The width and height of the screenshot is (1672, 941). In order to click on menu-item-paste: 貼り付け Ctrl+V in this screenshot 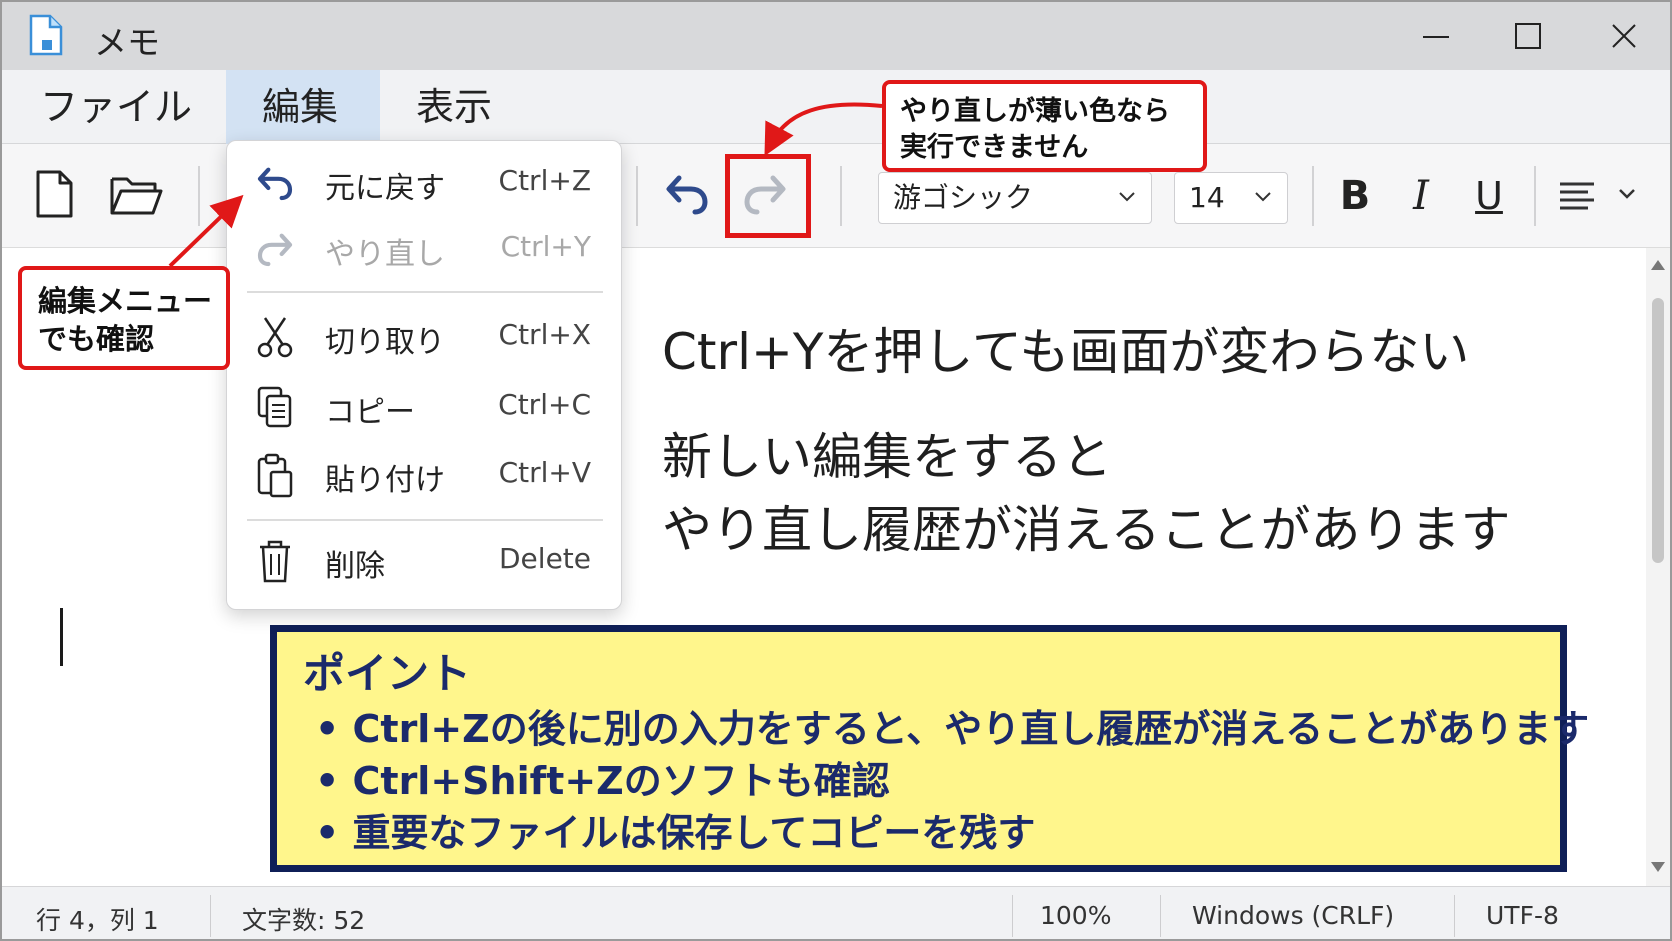, I will do `click(425, 475)`.